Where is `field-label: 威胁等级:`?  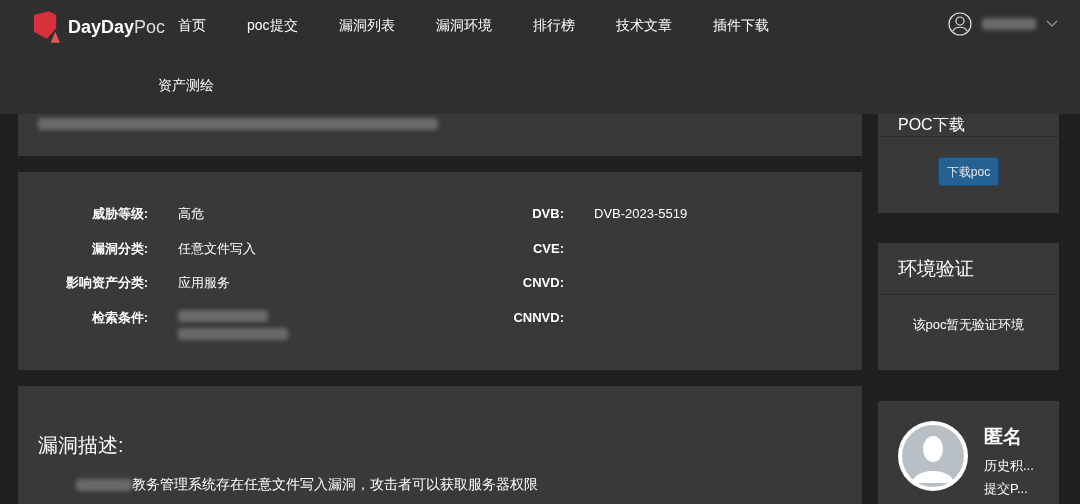
field-label: 威胁等级: is located at coordinates (119, 214).